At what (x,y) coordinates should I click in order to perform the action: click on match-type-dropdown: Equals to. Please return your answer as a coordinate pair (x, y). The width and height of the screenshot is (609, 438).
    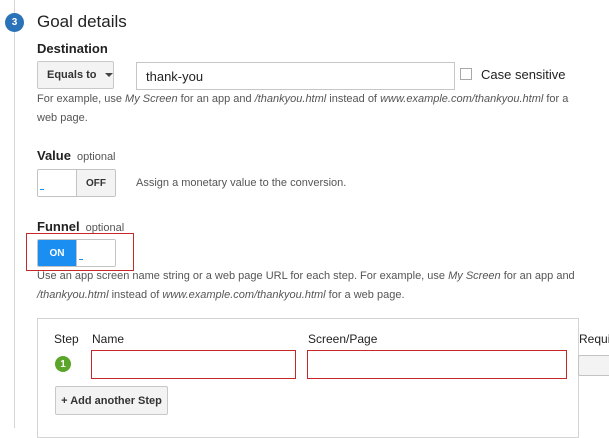
    Looking at the image, I should click on (75, 75).